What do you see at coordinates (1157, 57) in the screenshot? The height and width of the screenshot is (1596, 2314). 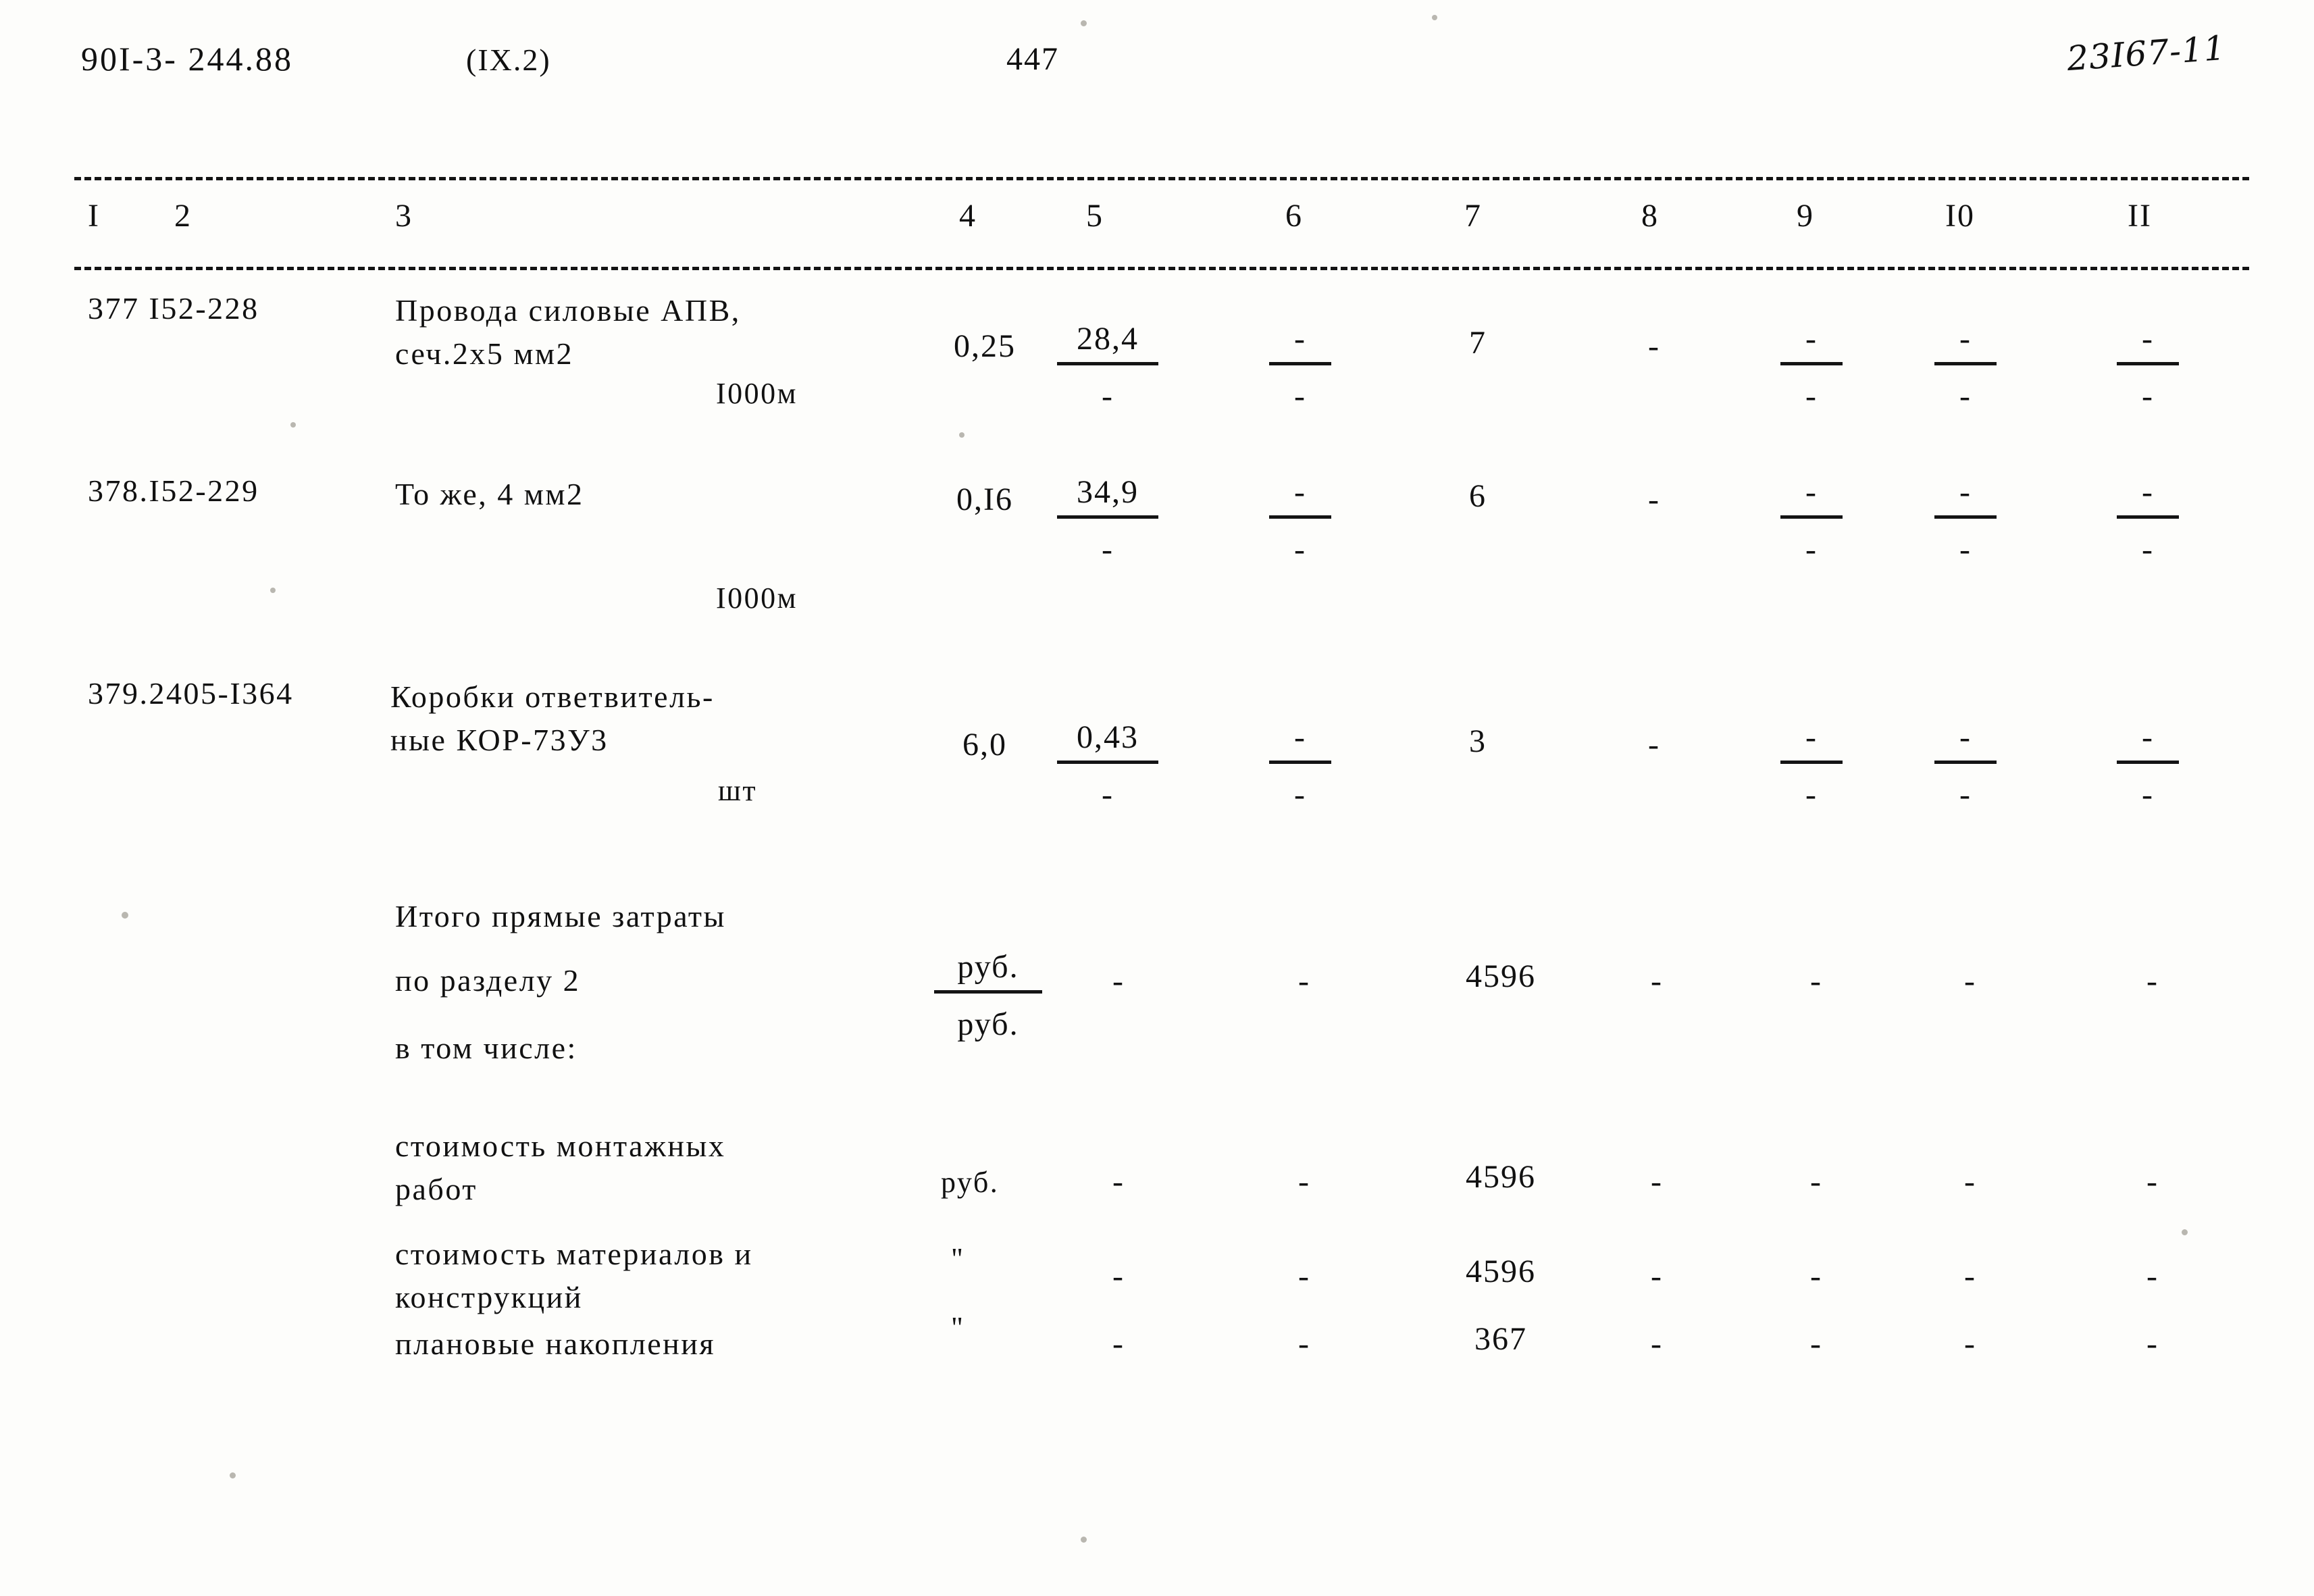 I see `page-header: 90I-3- 244.88 (IX.2) 447 23I67-11` at bounding box center [1157, 57].